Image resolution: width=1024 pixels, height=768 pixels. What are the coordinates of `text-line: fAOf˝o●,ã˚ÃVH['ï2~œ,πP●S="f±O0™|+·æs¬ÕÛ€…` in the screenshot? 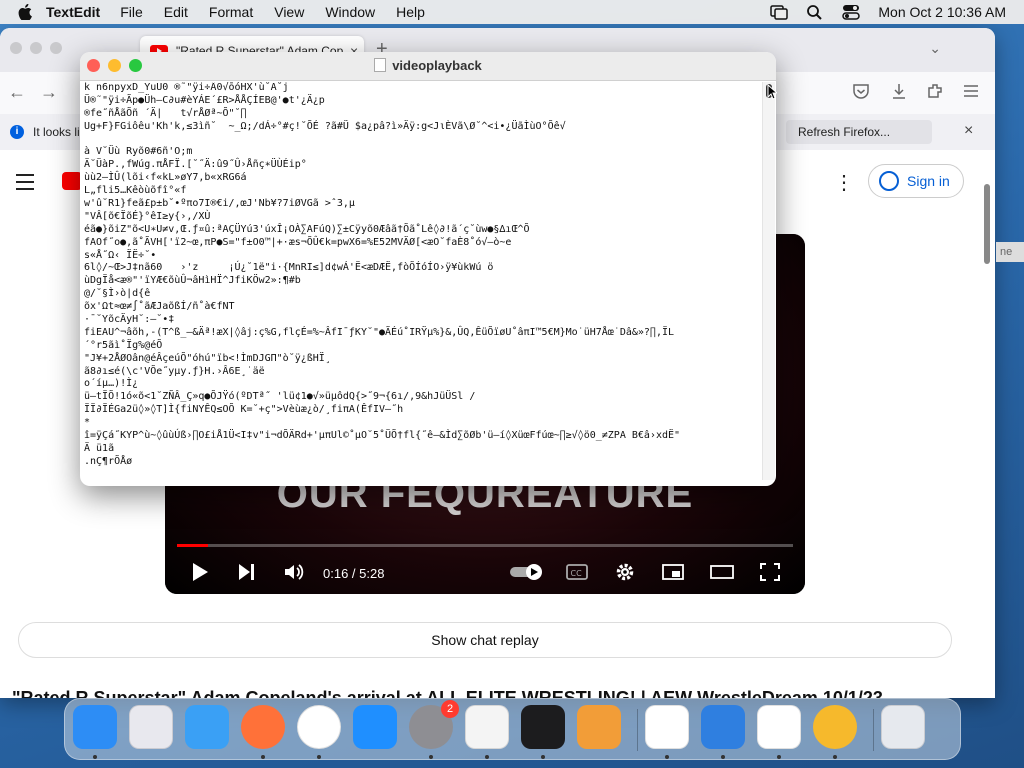 It's located at (298, 242).